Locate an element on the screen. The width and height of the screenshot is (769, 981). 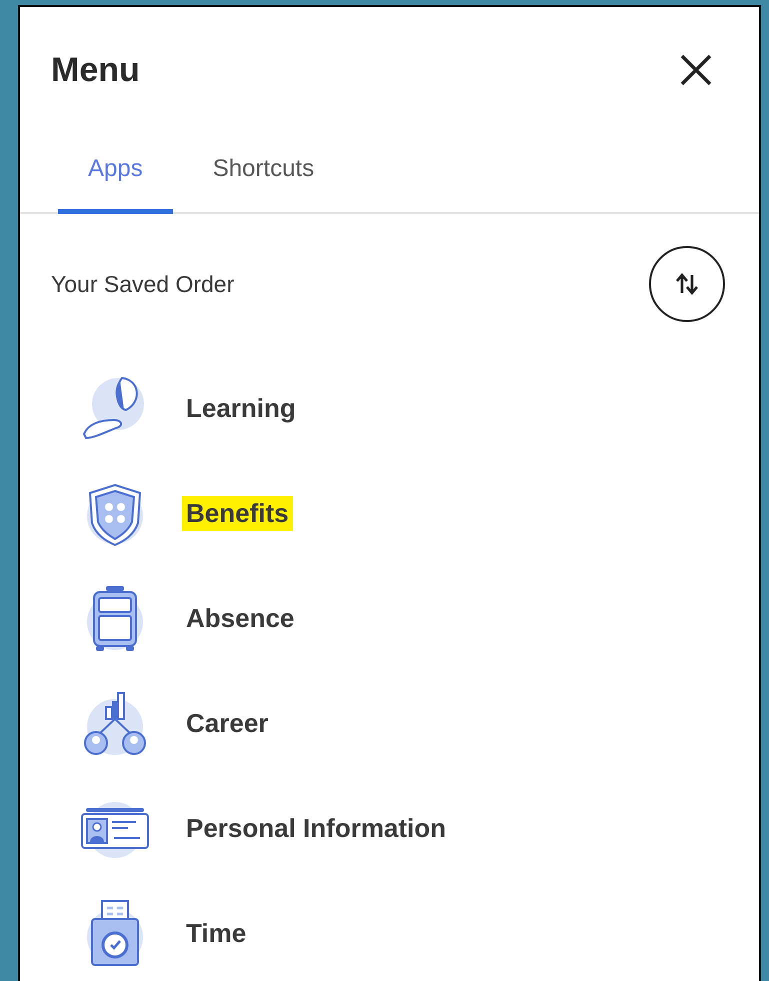
app-link: Benefits is located at coordinates (237, 513).